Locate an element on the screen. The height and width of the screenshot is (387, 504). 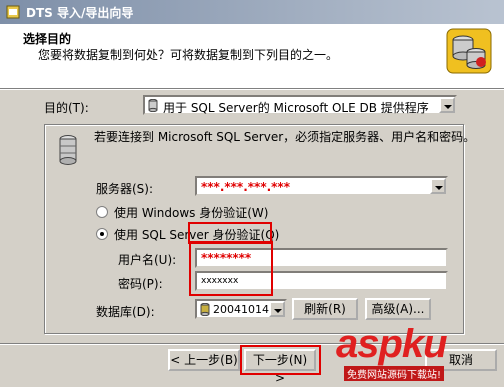
database-transfer-icon is located at coordinates (469, 51).